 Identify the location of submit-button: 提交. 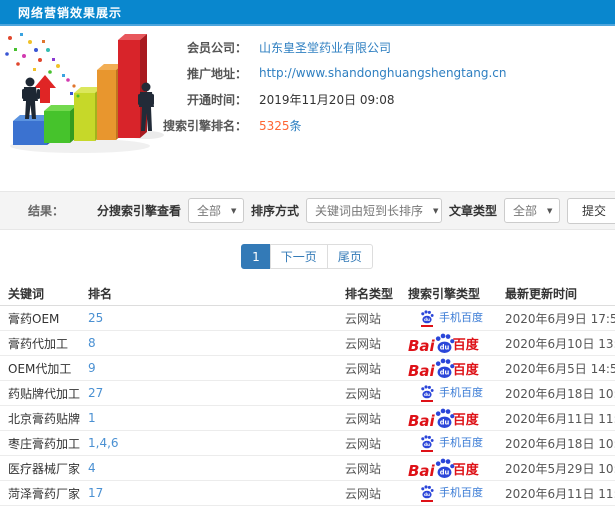
(590, 210).